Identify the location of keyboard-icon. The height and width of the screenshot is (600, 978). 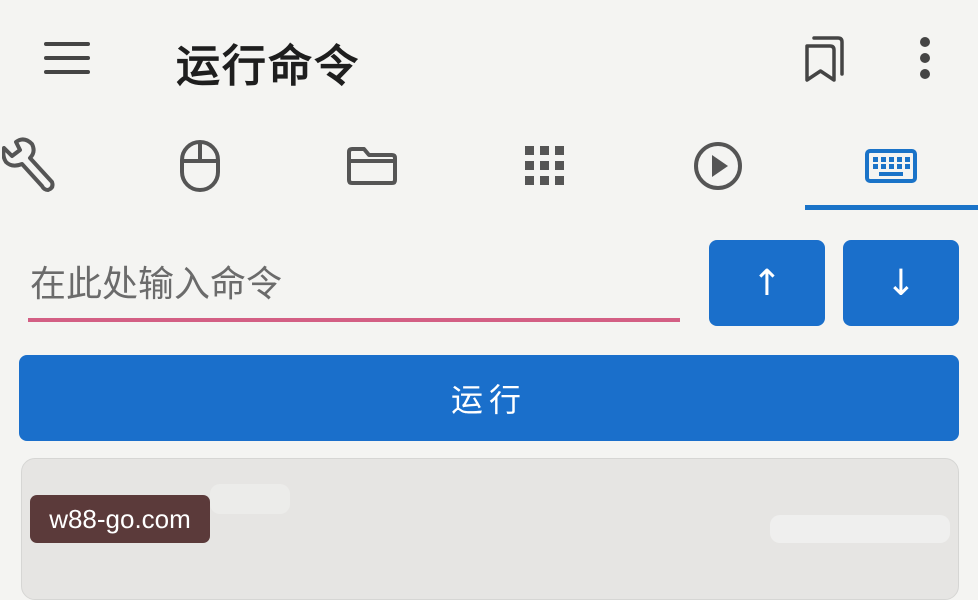
(891, 166).